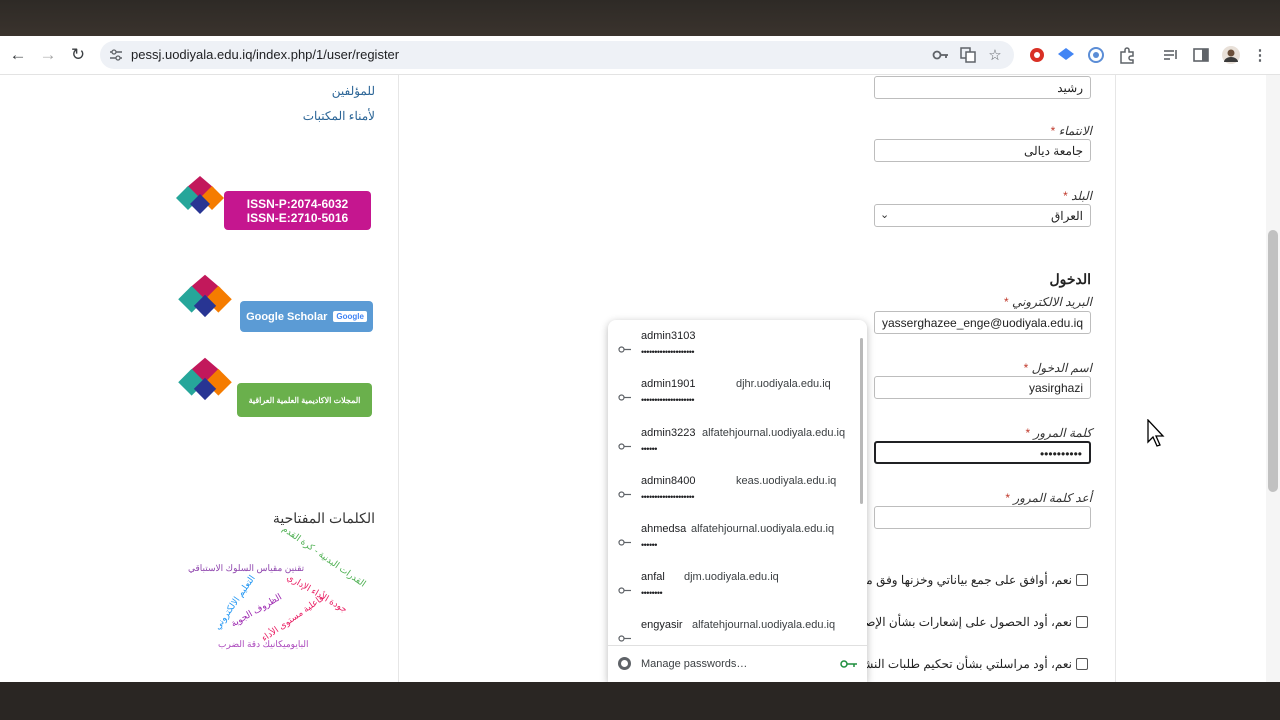 Image resolution: width=1280 pixels, height=720 pixels. What do you see at coordinates (1096, 55) in the screenshot?
I see `circle-extension-icon` at bounding box center [1096, 55].